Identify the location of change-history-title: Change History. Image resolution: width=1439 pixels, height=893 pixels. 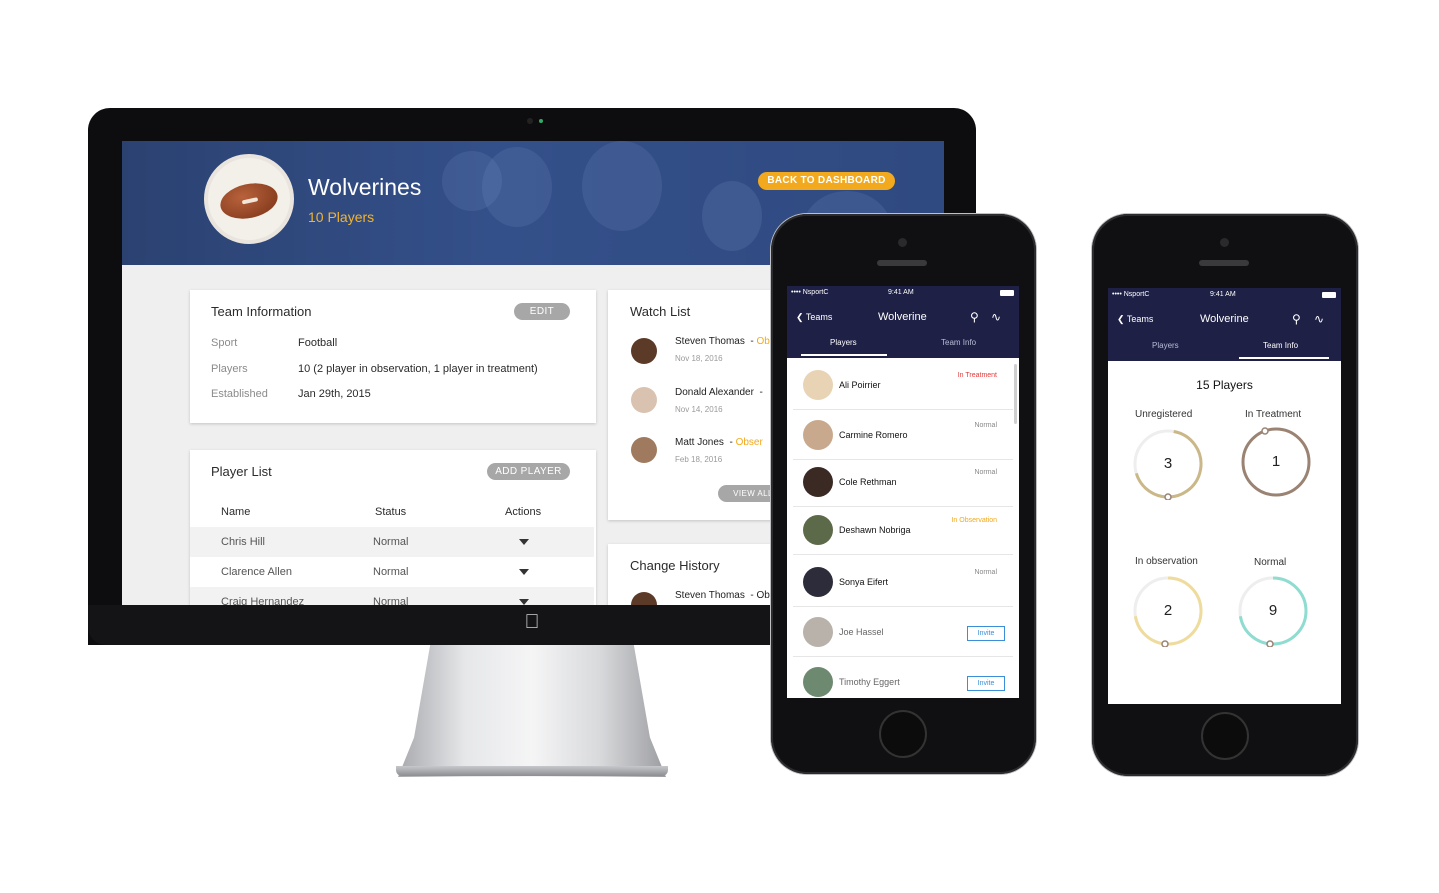
(675, 565).